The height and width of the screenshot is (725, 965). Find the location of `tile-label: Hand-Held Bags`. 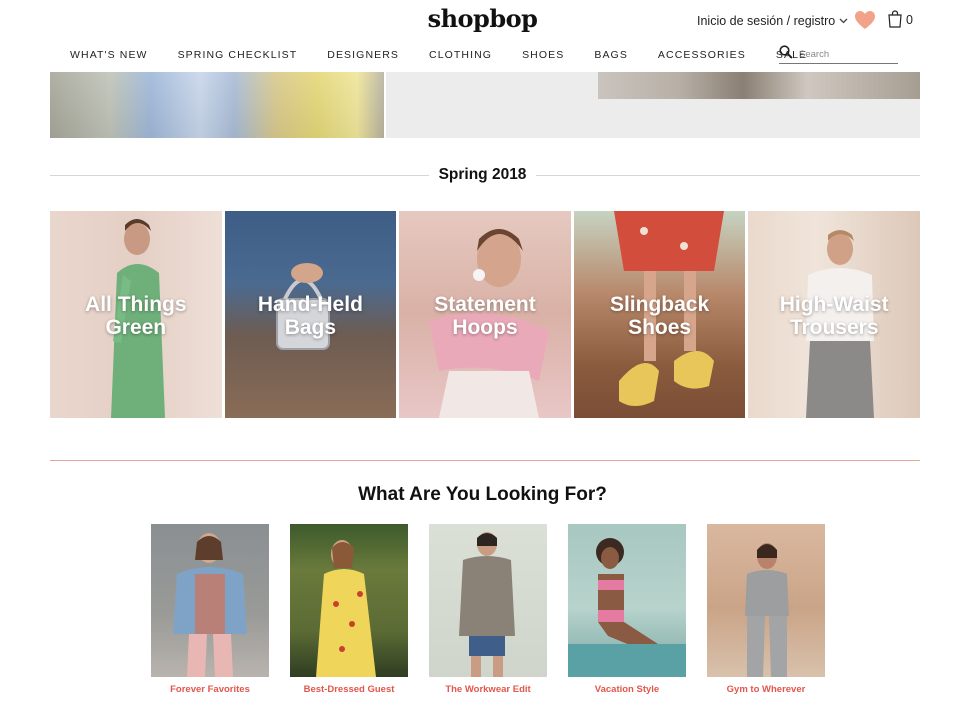

tile-label: Hand-Held Bags is located at coordinates (310, 316).